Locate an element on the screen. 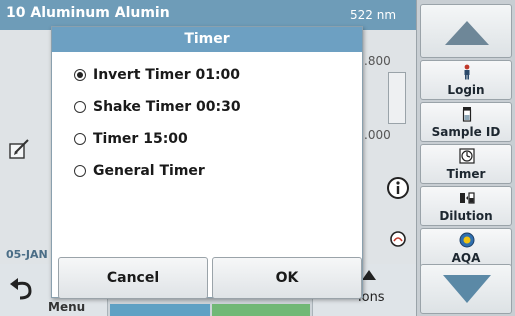 Image resolution: width=515 pixels, height=316 pixels. ok-button: OK is located at coordinates (287, 278).